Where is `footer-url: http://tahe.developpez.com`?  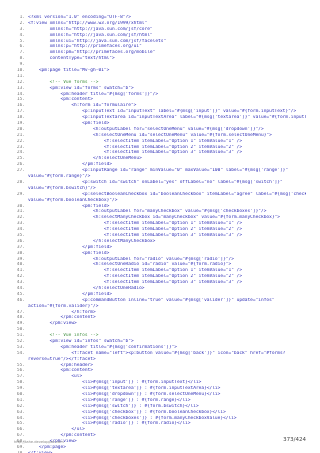 footer-url: http://tahe.developpez.com is located at coordinates (39, 442).